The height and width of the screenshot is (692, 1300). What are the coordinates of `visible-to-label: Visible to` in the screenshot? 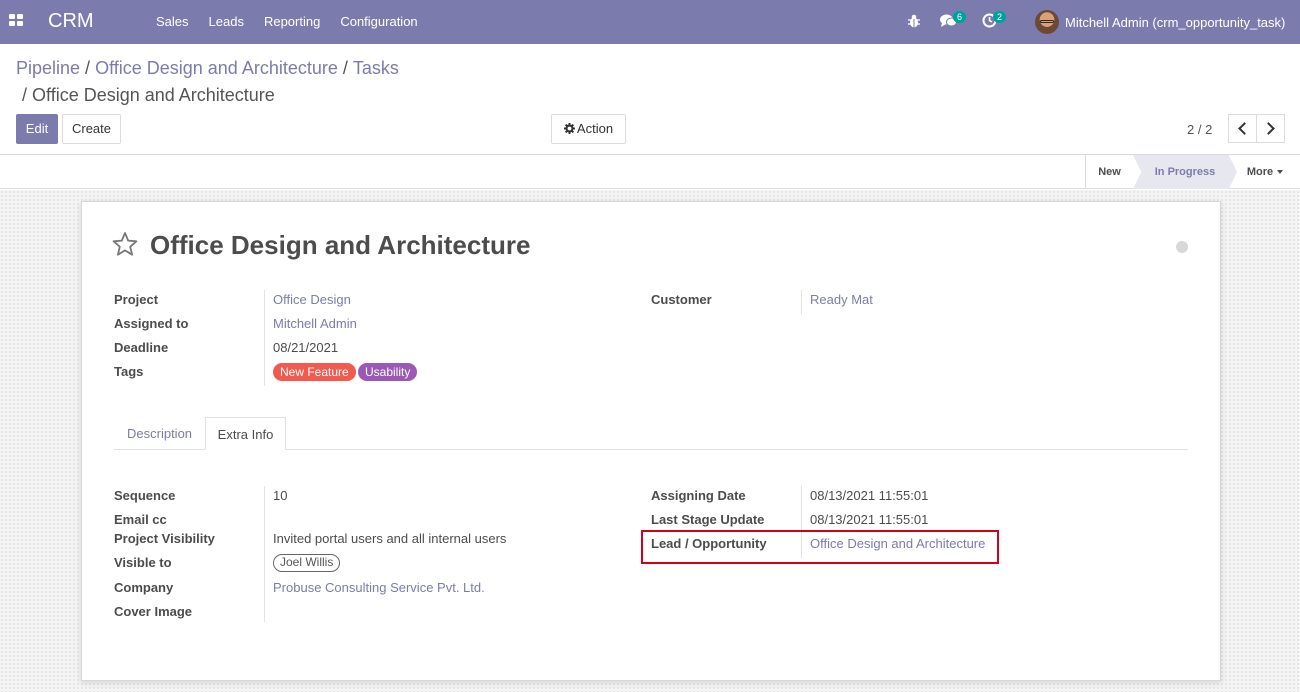 It's located at (143, 562).